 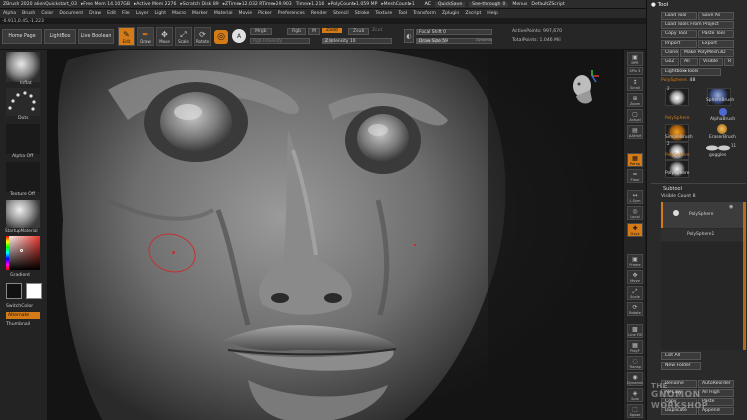 What do you see at coordinates (729, 62) in the screenshot?
I see `goz-r-button: R` at bounding box center [729, 62].